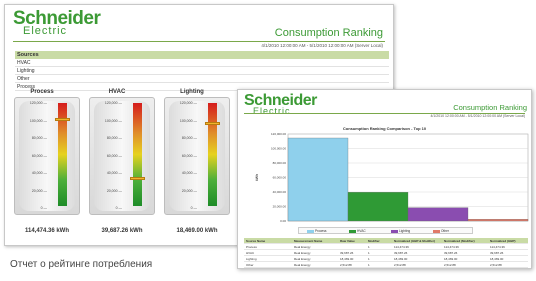 Image resolution: width=536 pixels, height=281 pixels. Describe the element at coordinates (374, 241) in the screenshot. I see `table-header-cell: Modifier` at that location.